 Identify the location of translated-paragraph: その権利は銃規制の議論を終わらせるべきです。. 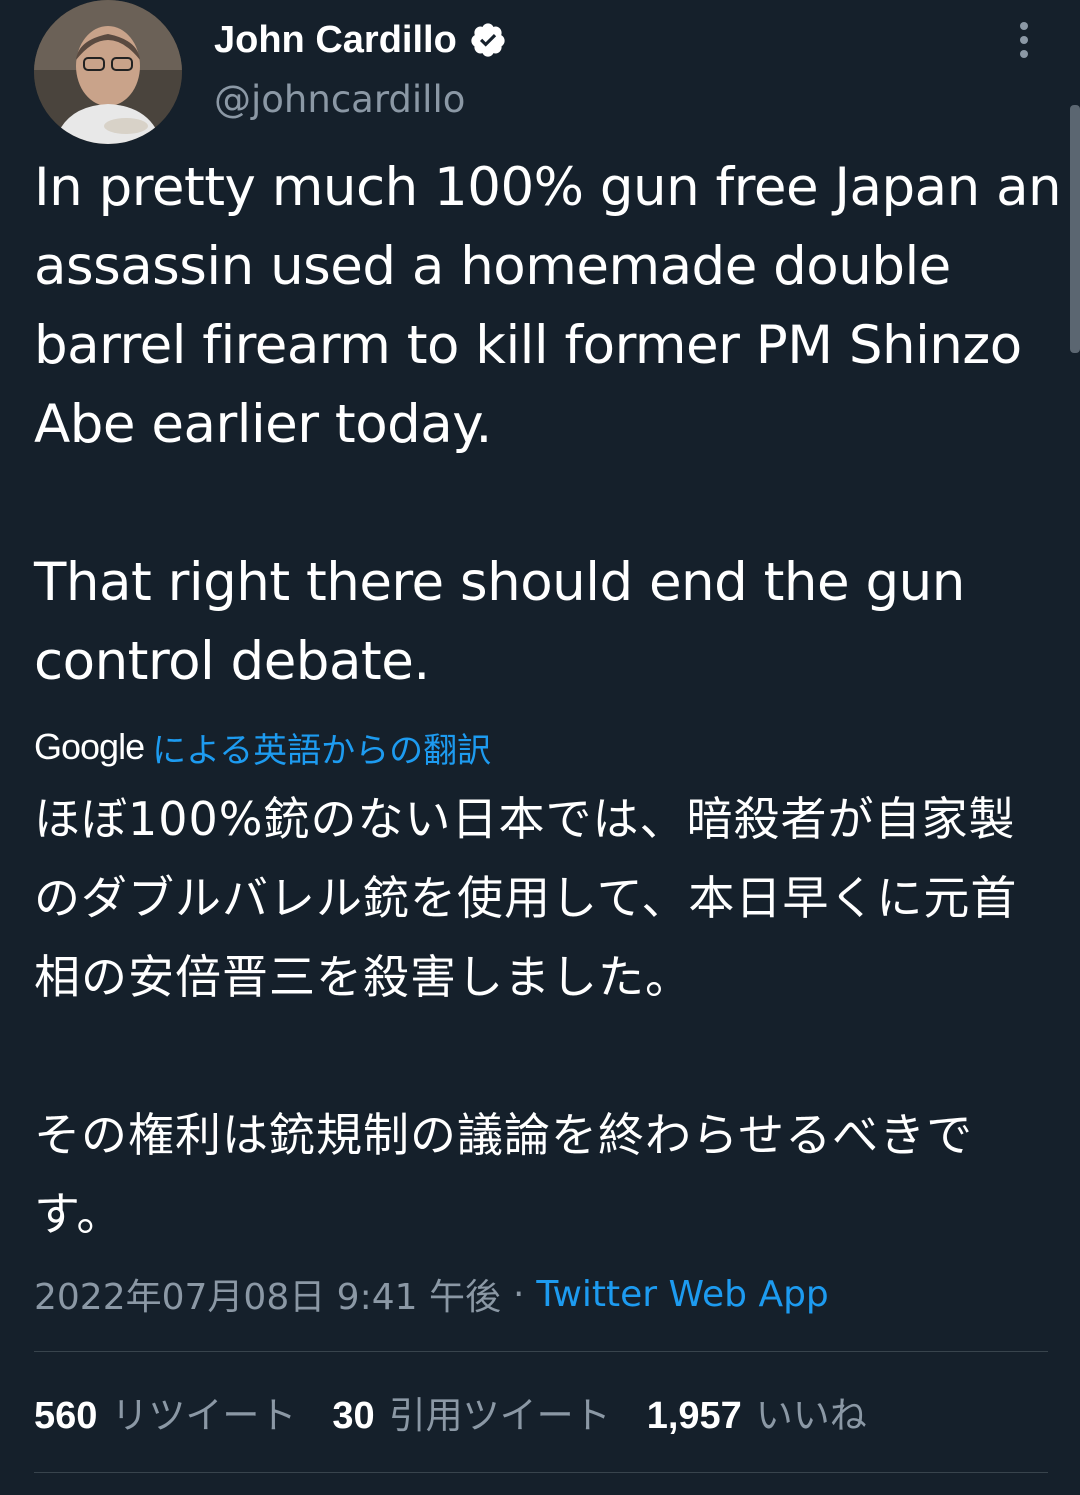
(504, 1174).